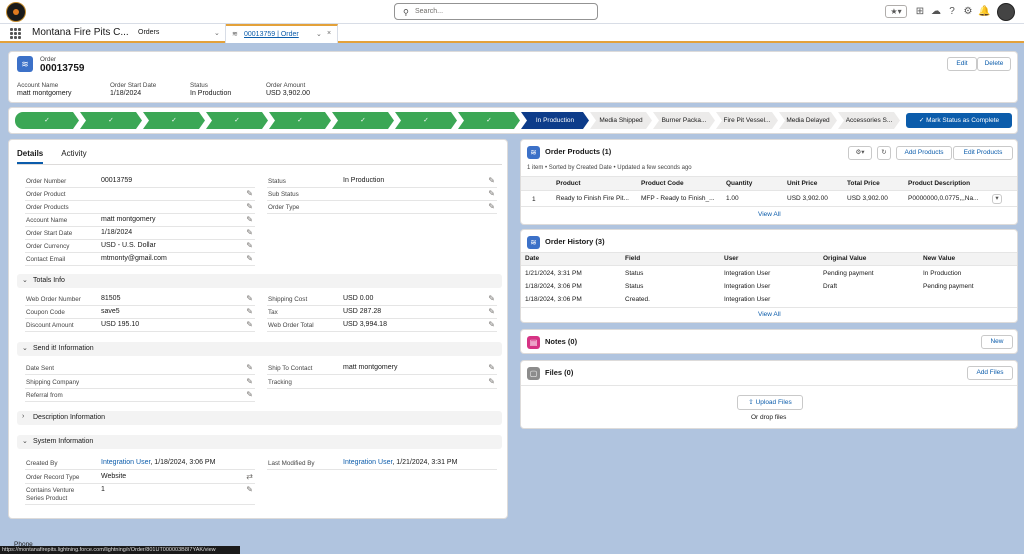  What do you see at coordinates (382, 325) in the screenshot?
I see `field-web-order-total: Web Order Total USD 3,994.18 ✎` at bounding box center [382, 325].